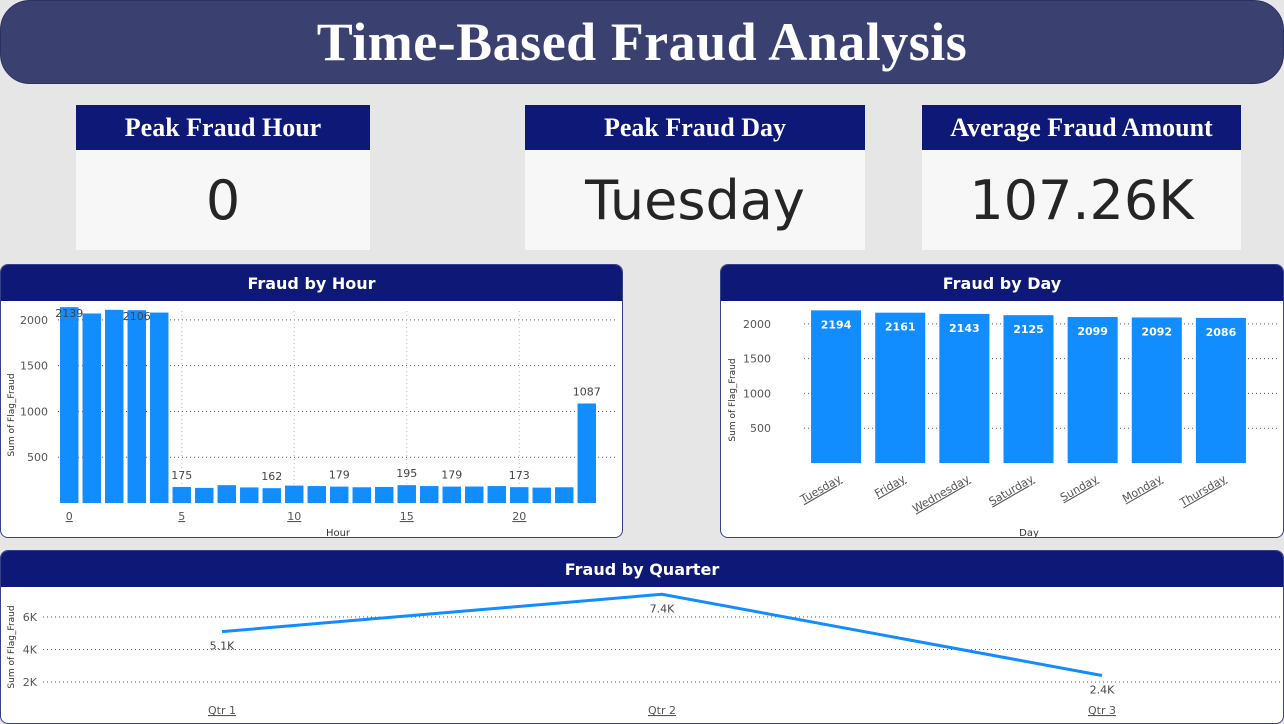 This screenshot has width=1284, height=724. What do you see at coordinates (137, 316) in the screenshot?
I see `data-label: 2106` at bounding box center [137, 316].